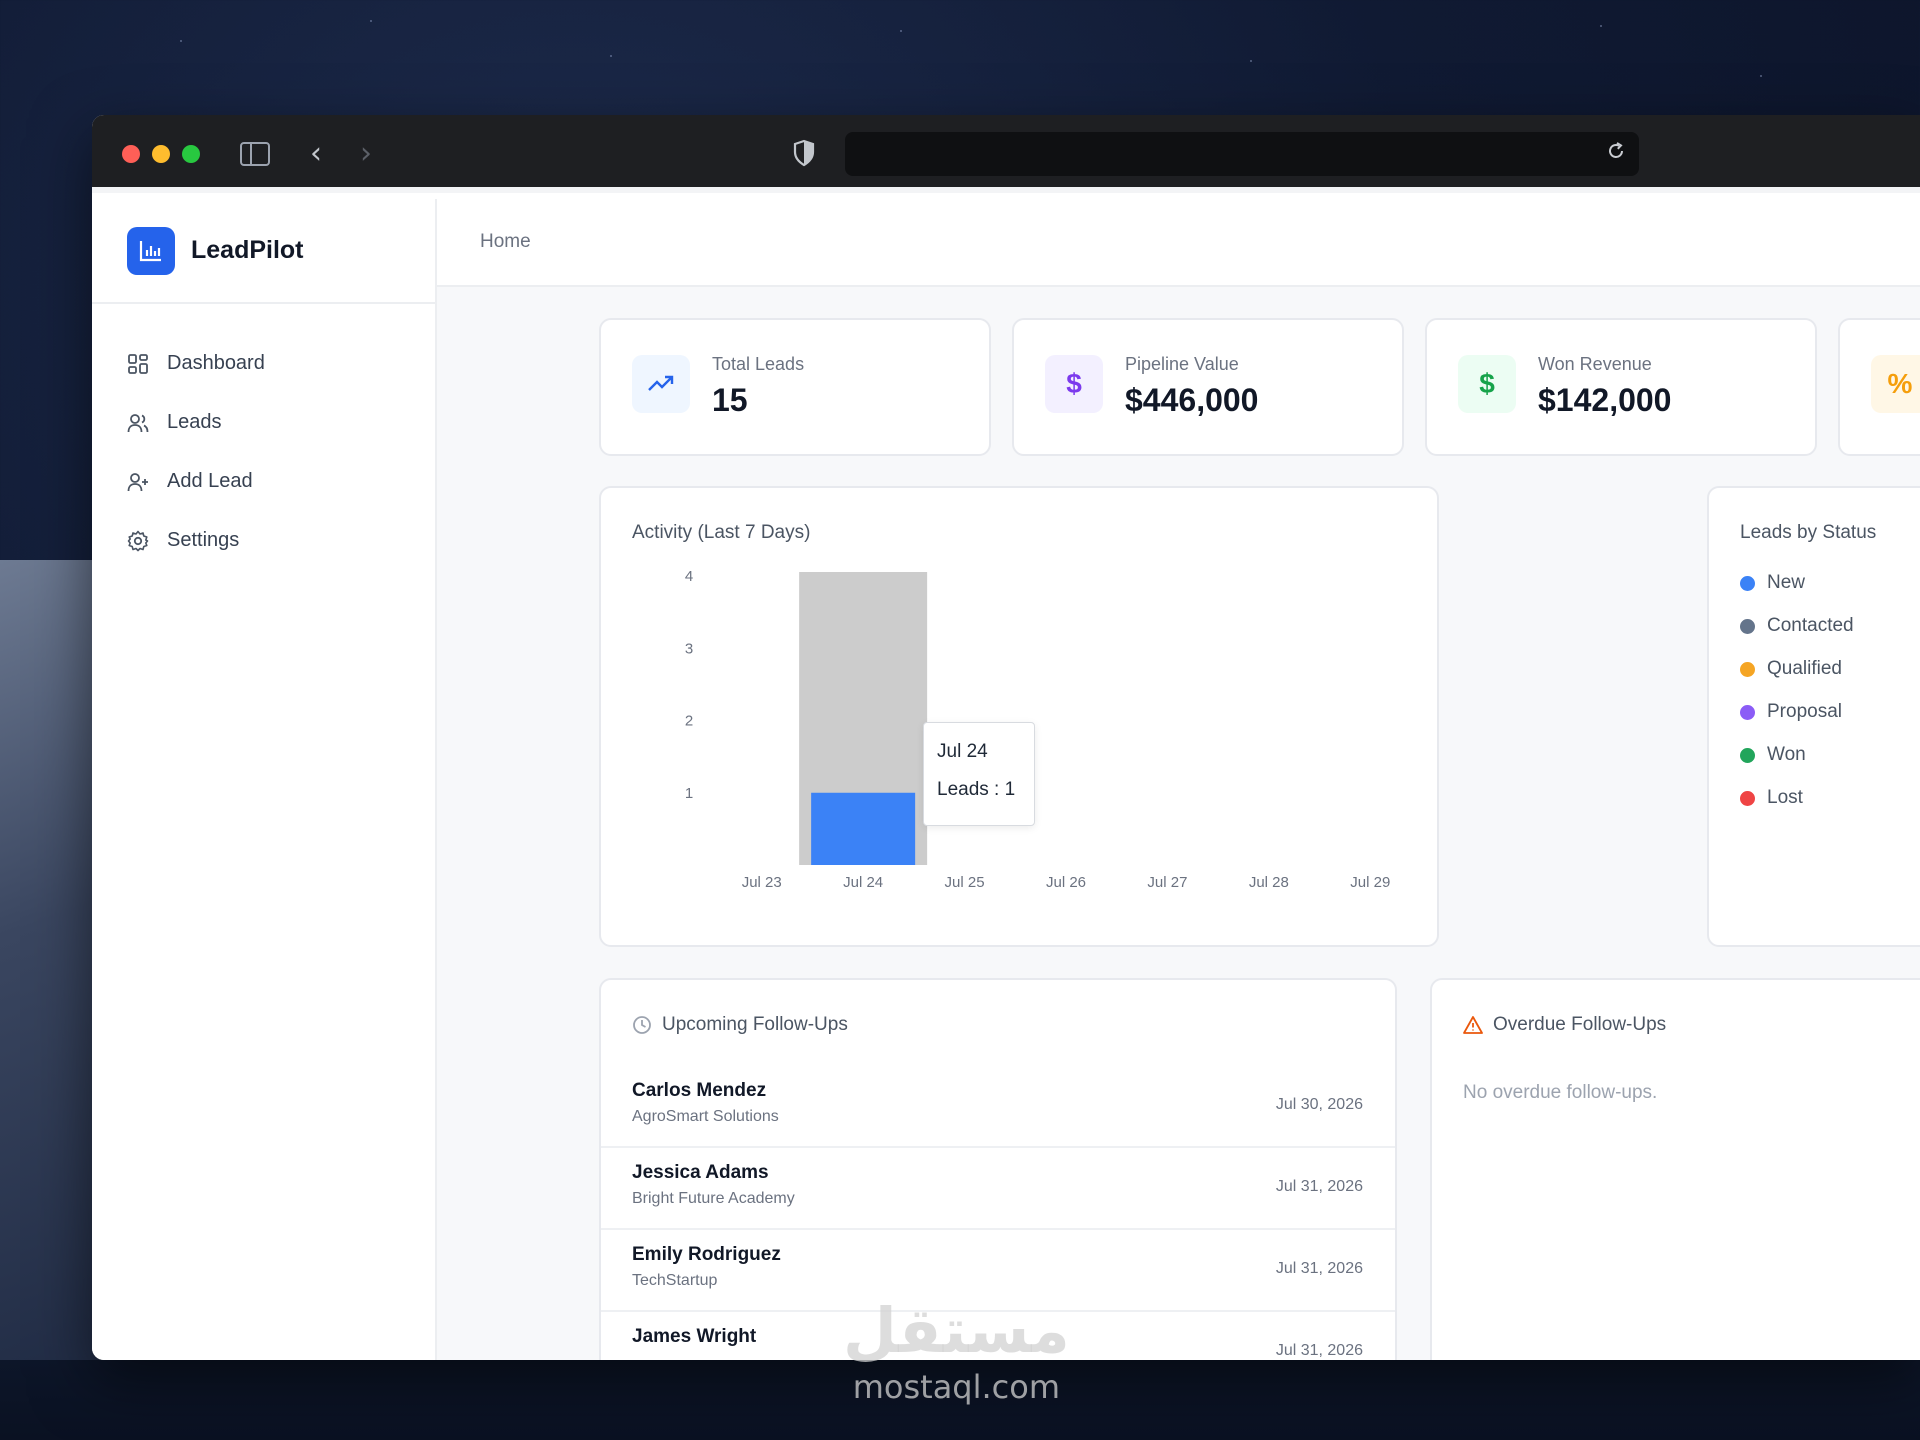  Describe the element at coordinates (1167, 882) in the screenshot. I see `x-tick-label: Jul 27` at that location.